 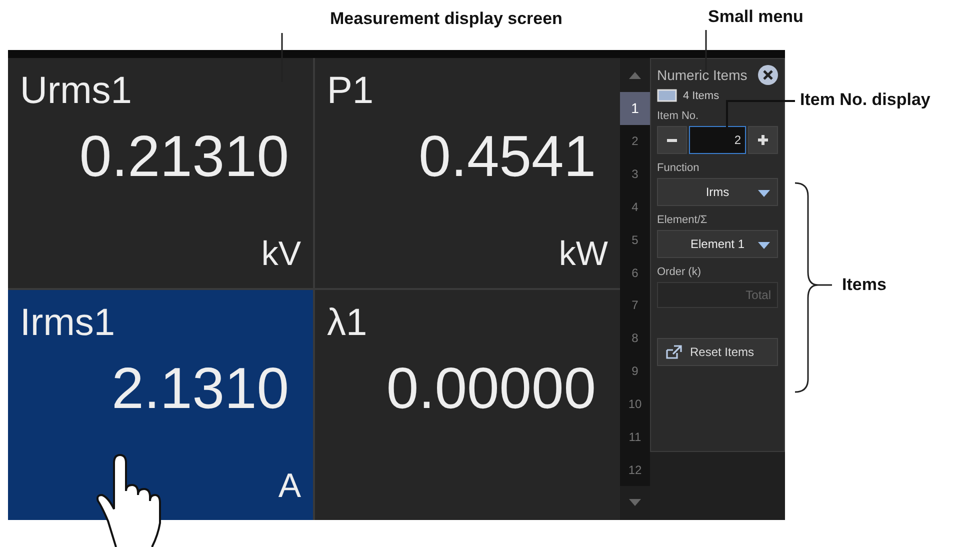 I want to click on page-number: 6, so click(x=635, y=272).